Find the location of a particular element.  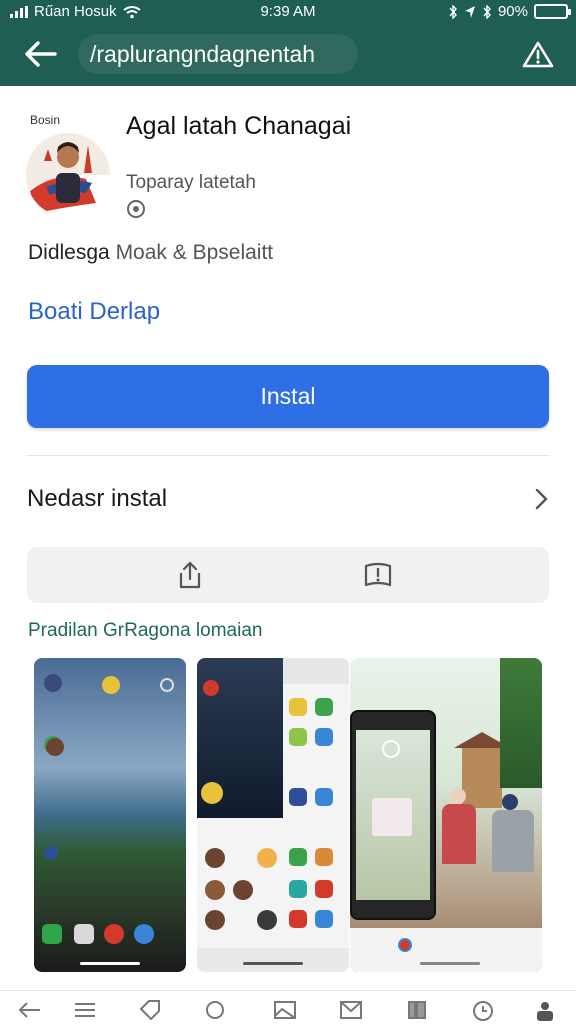

location-icon is located at coordinates (469, 11).